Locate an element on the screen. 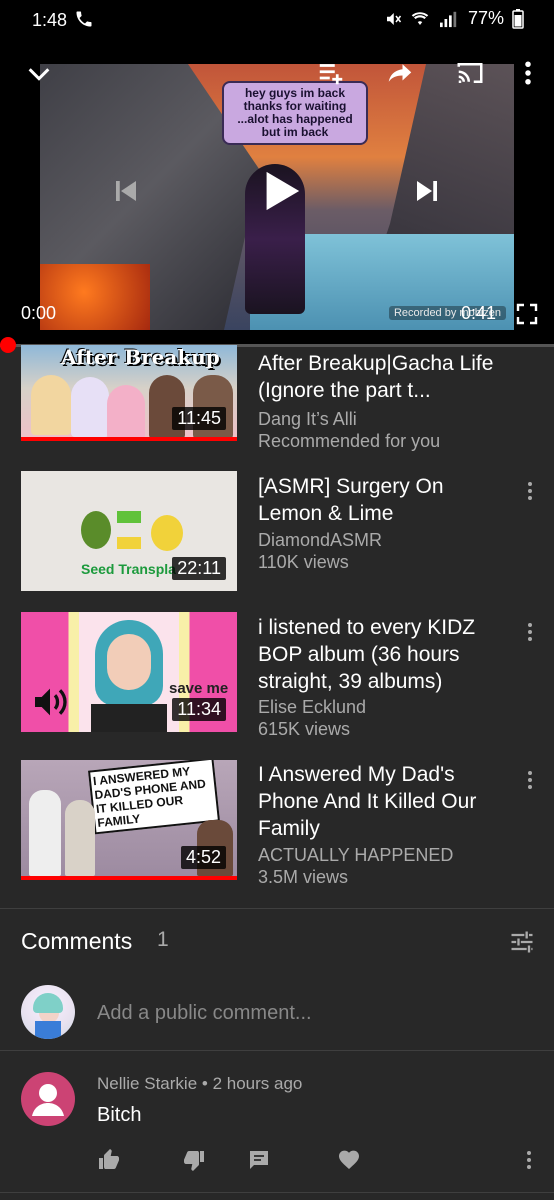  comment-text: Bitch is located at coordinates (119, 1115).